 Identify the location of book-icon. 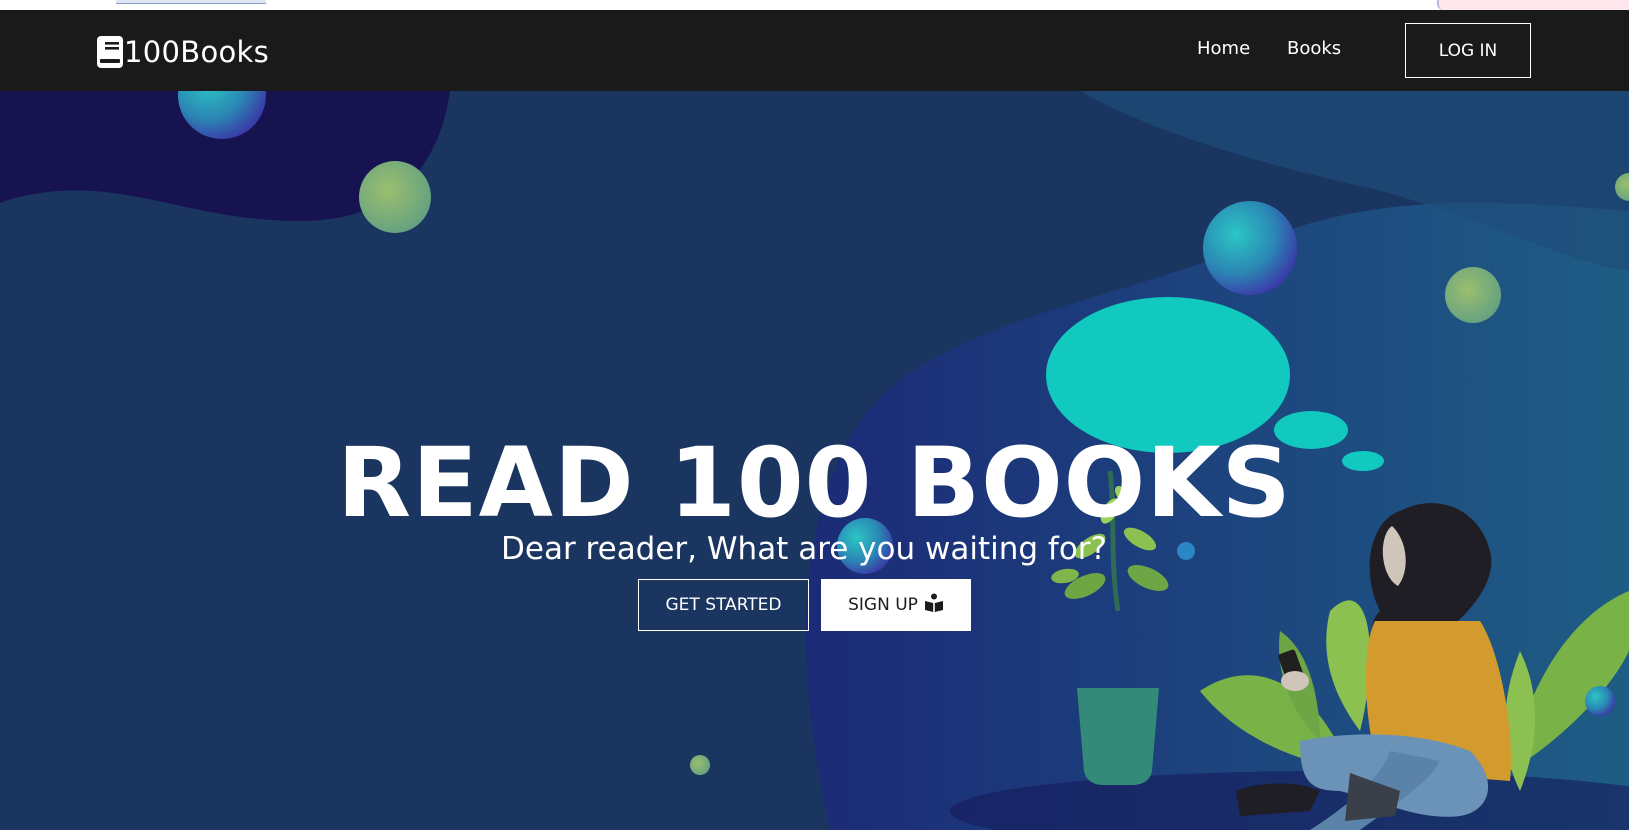
(110, 52).